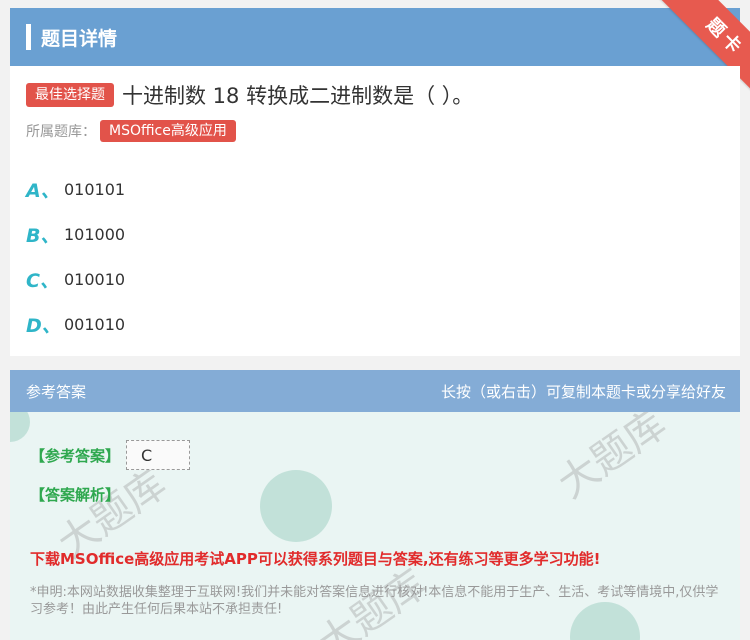  I want to click on option-a: A、 010101, so click(75, 189).